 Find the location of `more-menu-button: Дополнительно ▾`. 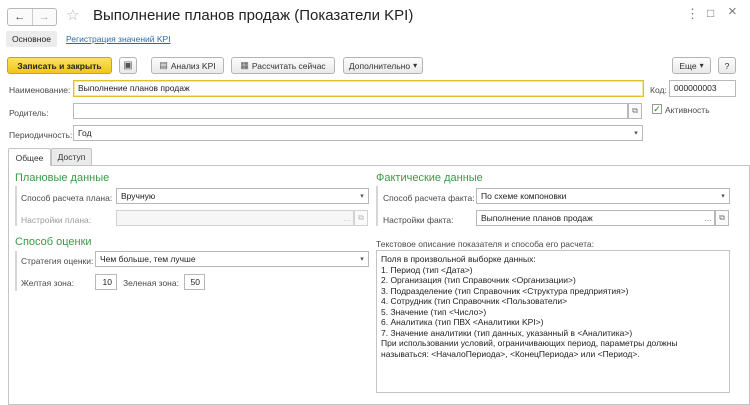

more-menu-button: Дополнительно ▾ is located at coordinates (383, 65).